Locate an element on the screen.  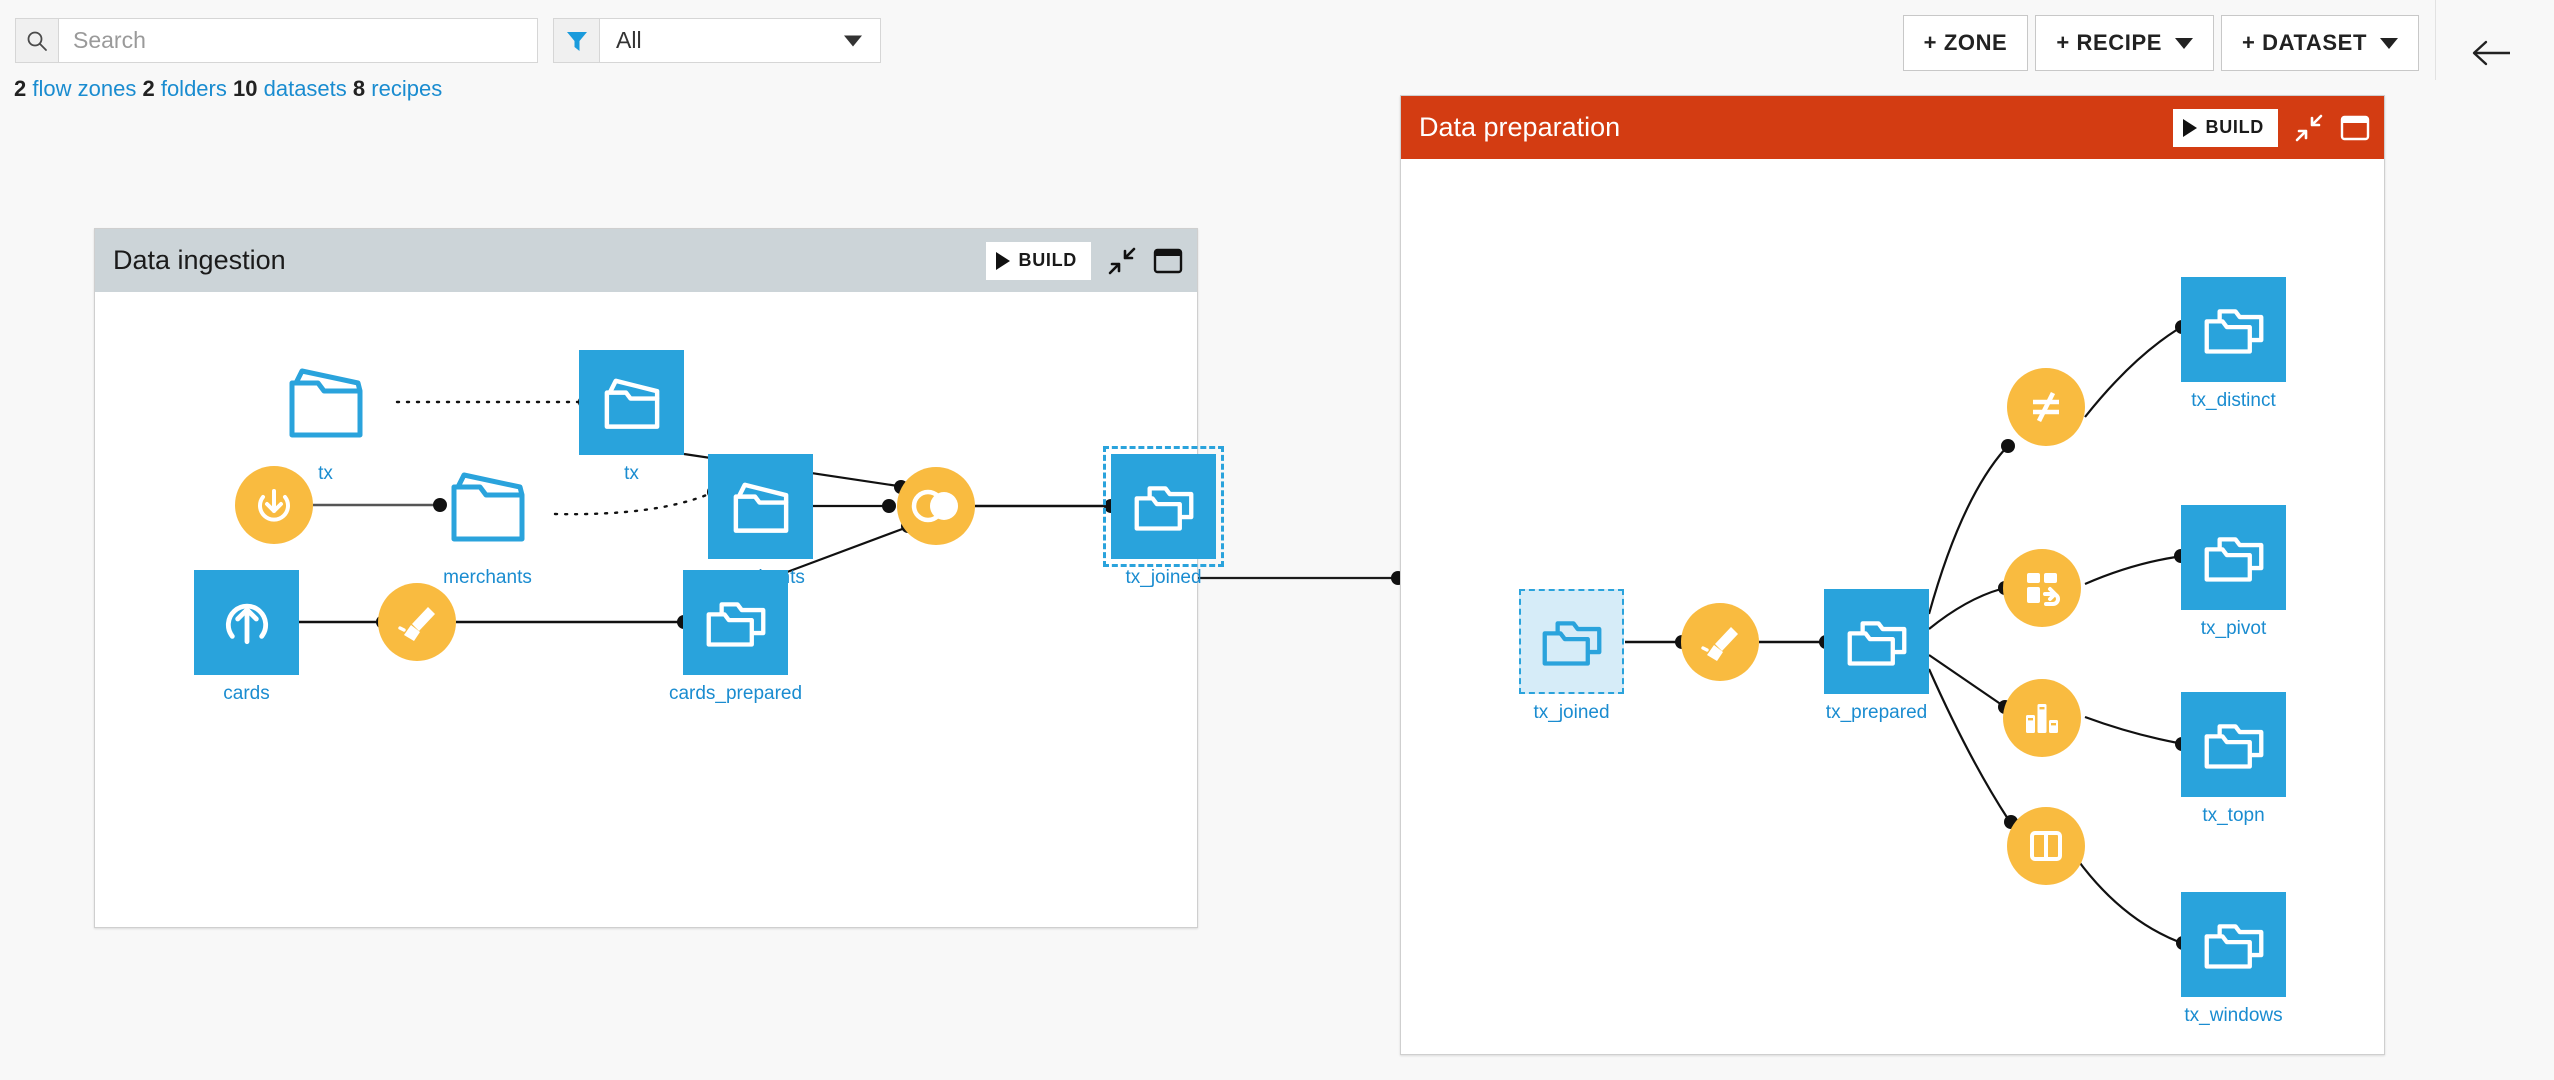
node-merchants-dataset: merchants is located at coordinates (760, 521).